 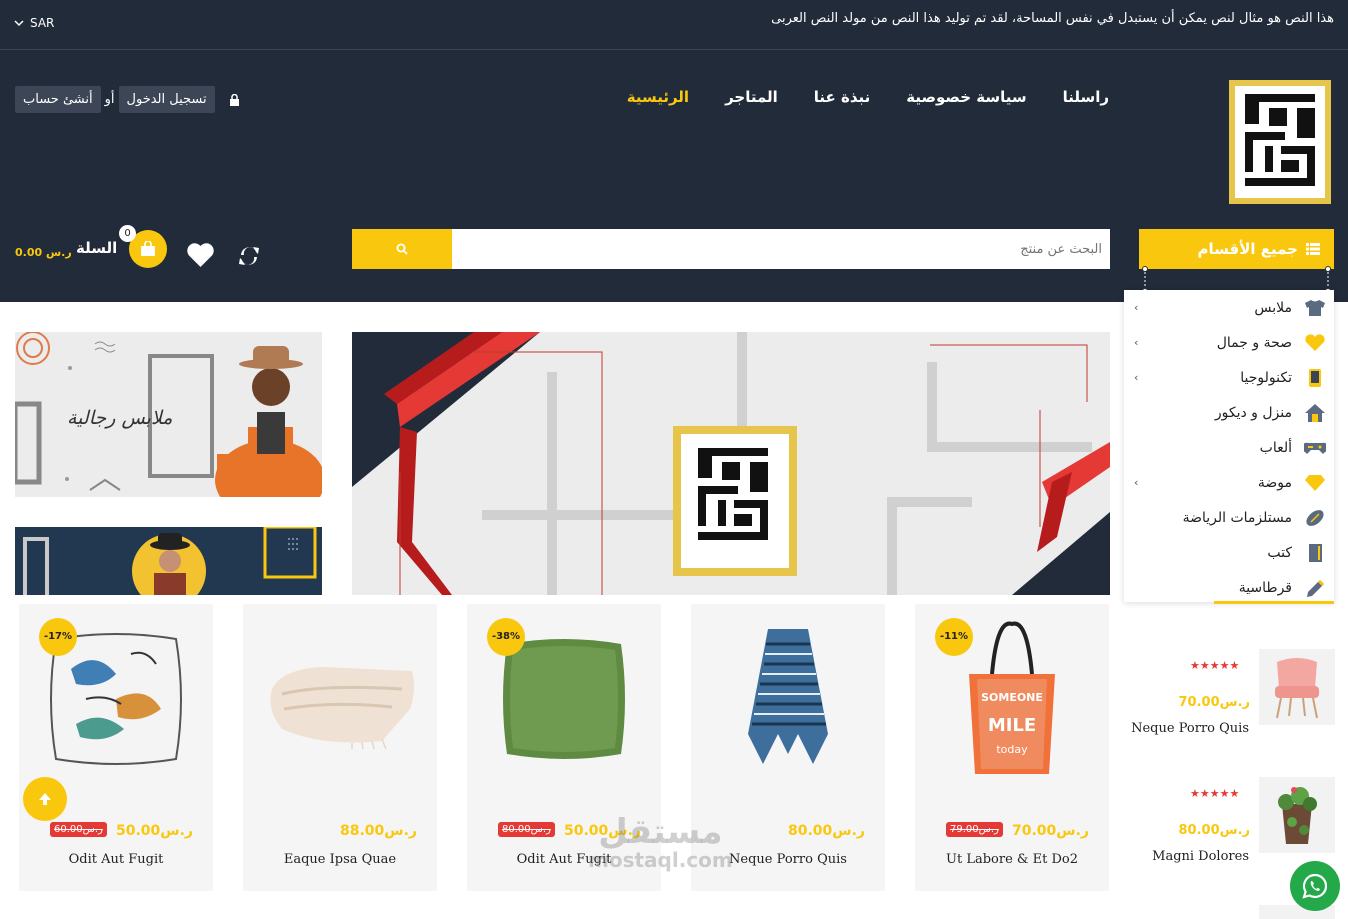 I want to click on book-icon, so click(x=1315, y=552).